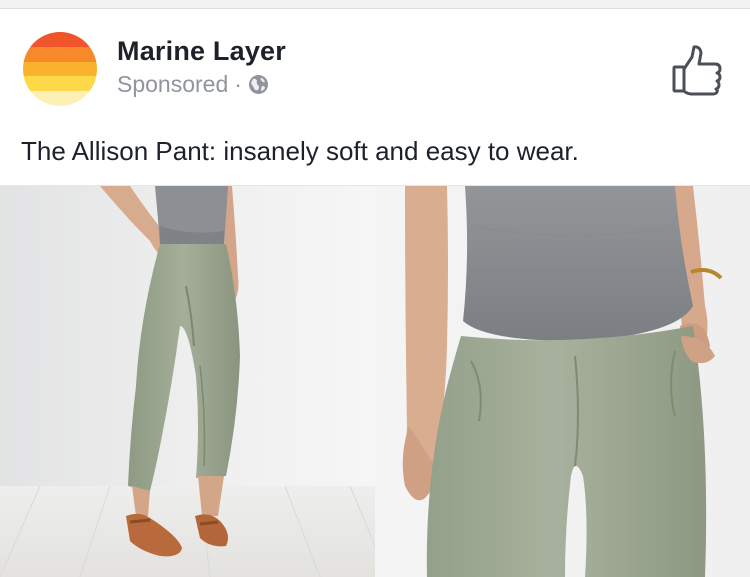 This screenshot has height=577, width=750. Describe the element at coordinates (697, 70) in the screenshot. I see `like-icon` at that location.